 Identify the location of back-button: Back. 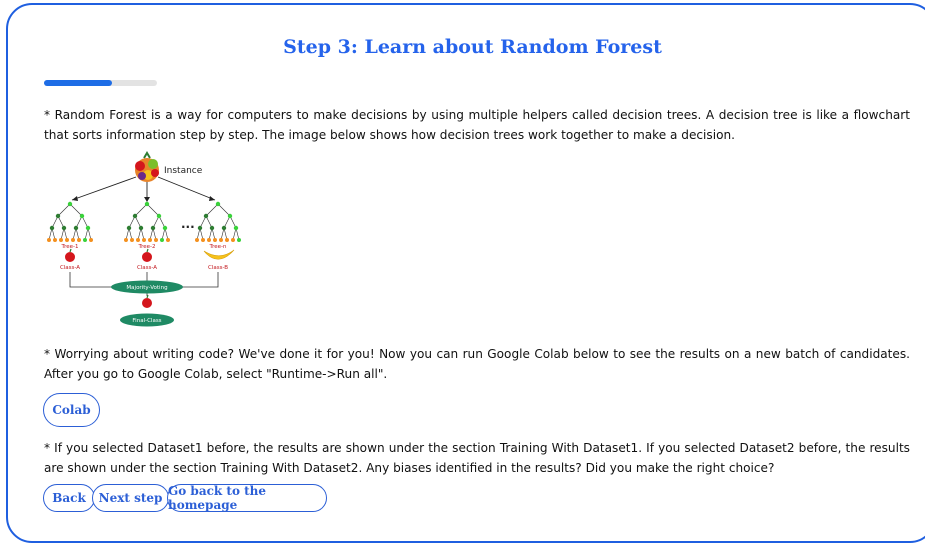
(69, 498).